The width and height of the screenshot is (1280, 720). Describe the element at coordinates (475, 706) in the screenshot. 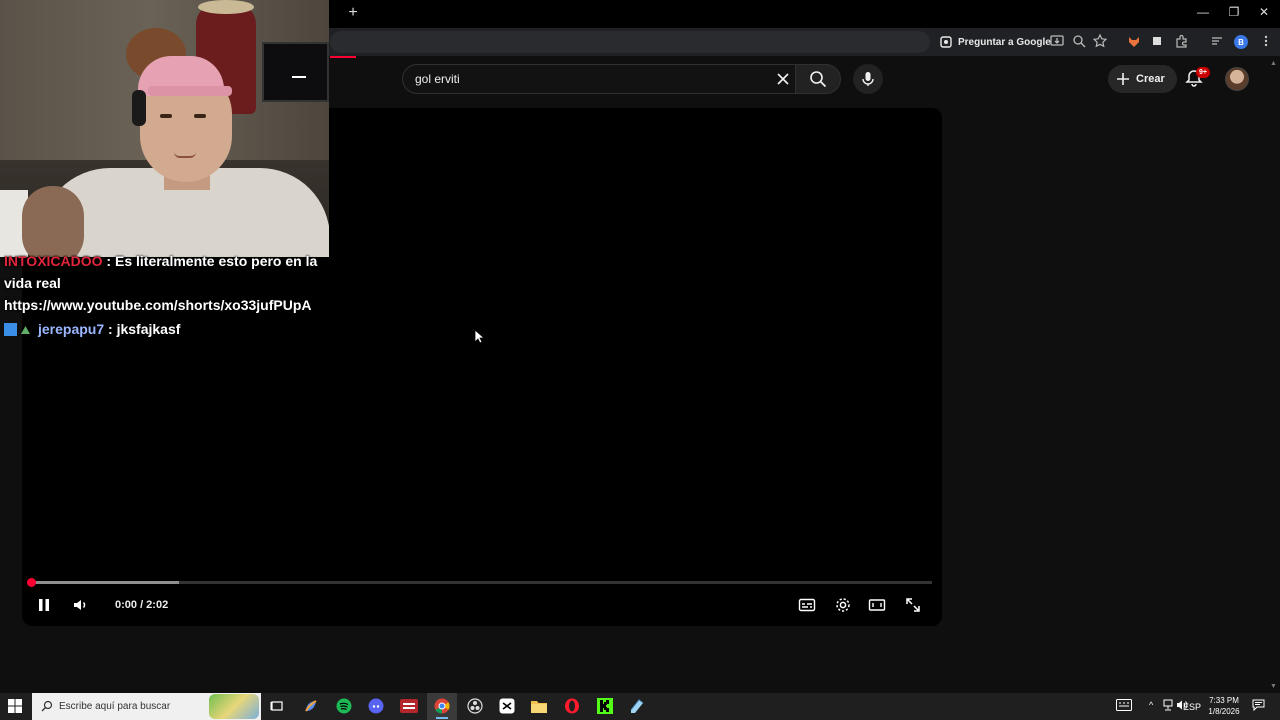

I see `obs-icon` at that location.